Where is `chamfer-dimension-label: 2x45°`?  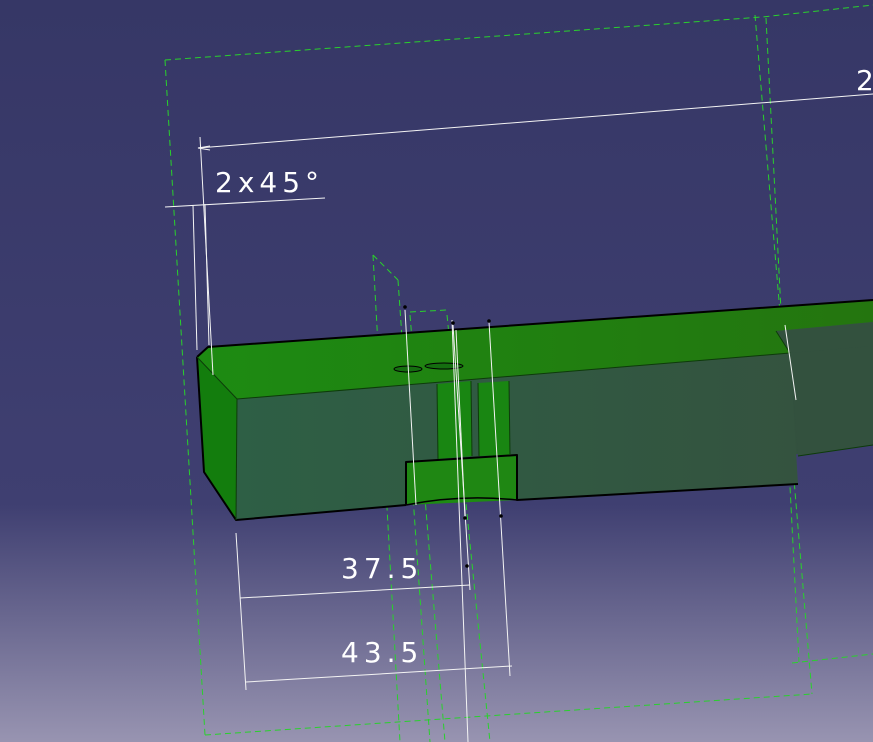 chamfer-dimension-label: 2x45° is located at coordinates (269, 182).